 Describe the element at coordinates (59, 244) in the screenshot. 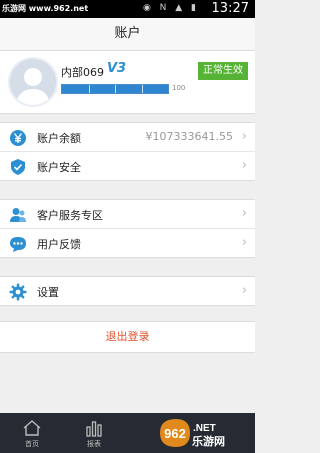

I see `row-label: 用户反馈` at that location.